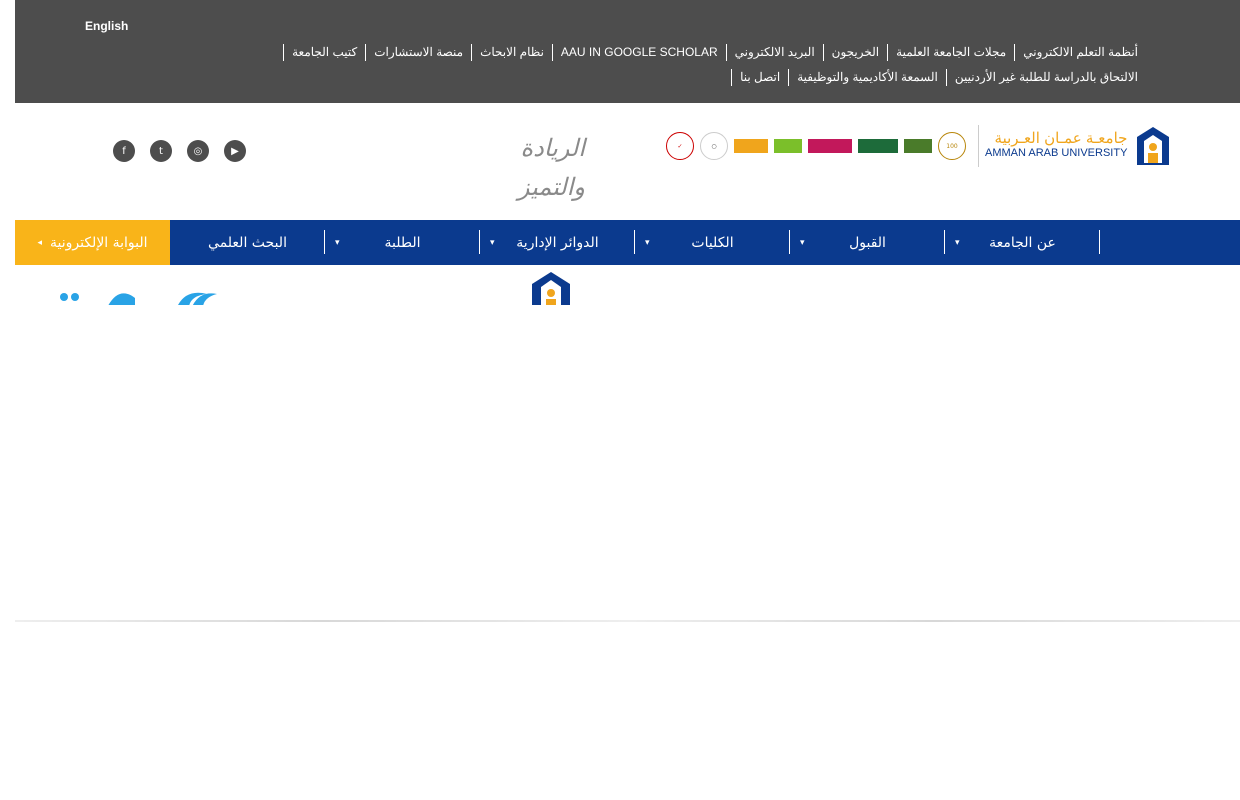 The height and width of the screenshot is (800, 1240). What do you see at coordinates (138, 298) in the screenshot?
I see `quote-decoration-icon` at bounding box center [138, 298].